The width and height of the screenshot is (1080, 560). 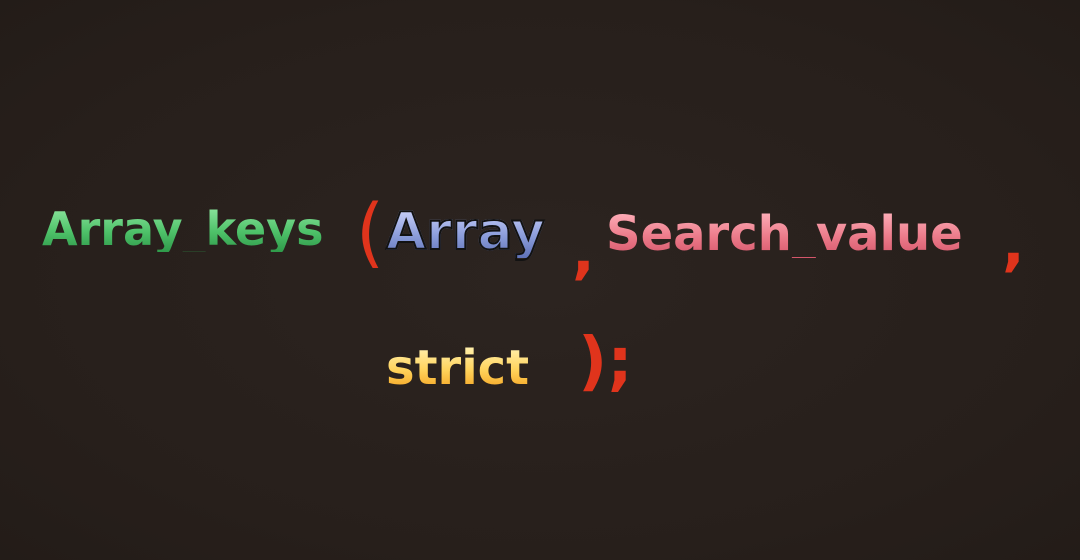 I want to click on argument-array: Array, so click(x=465, y=232).